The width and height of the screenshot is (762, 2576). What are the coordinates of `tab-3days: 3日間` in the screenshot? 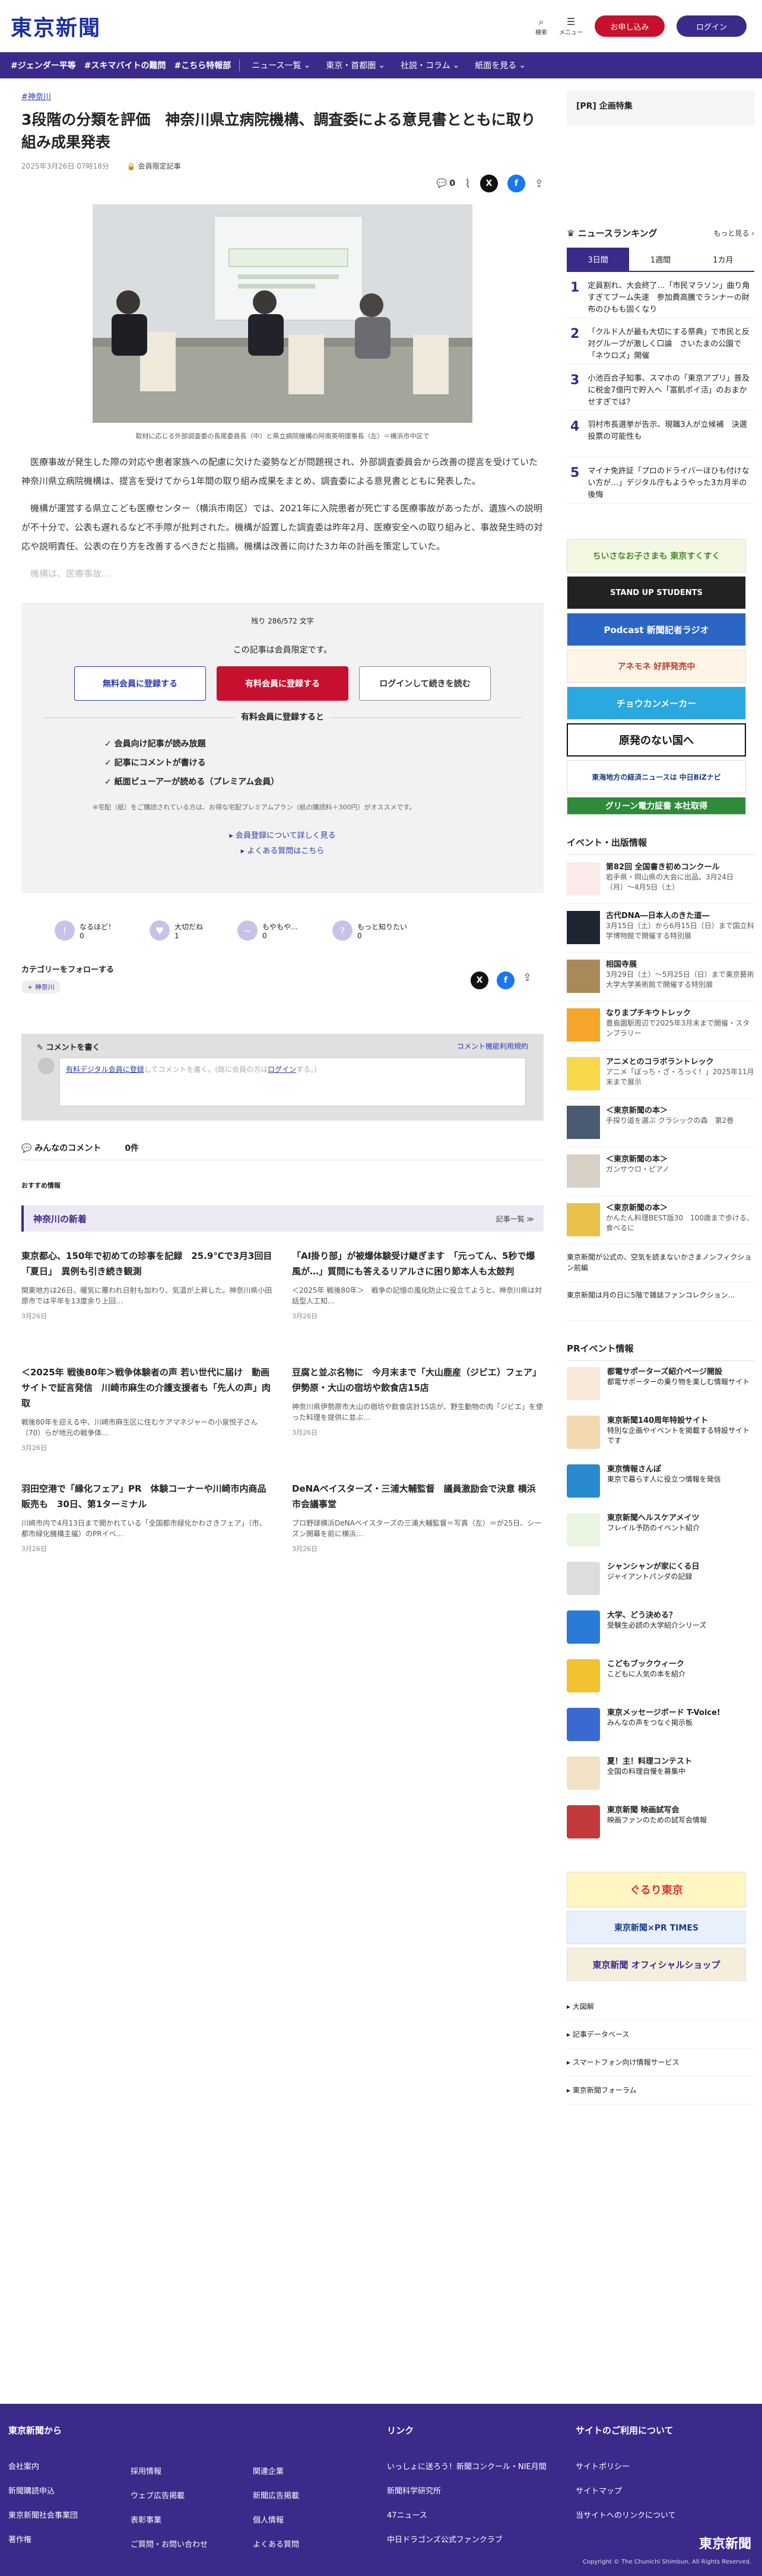 It's located at (598, 259).